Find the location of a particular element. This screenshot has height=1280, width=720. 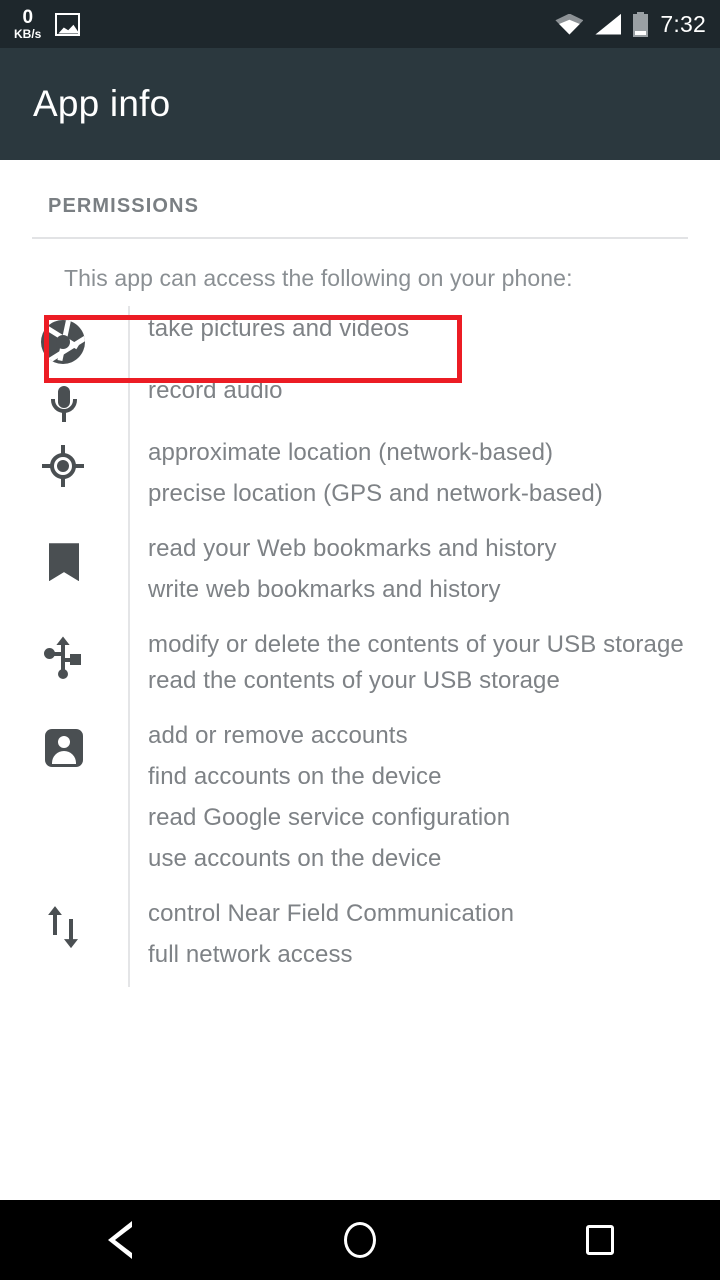

home-circle-icon is located at coordinates (360, 1240).